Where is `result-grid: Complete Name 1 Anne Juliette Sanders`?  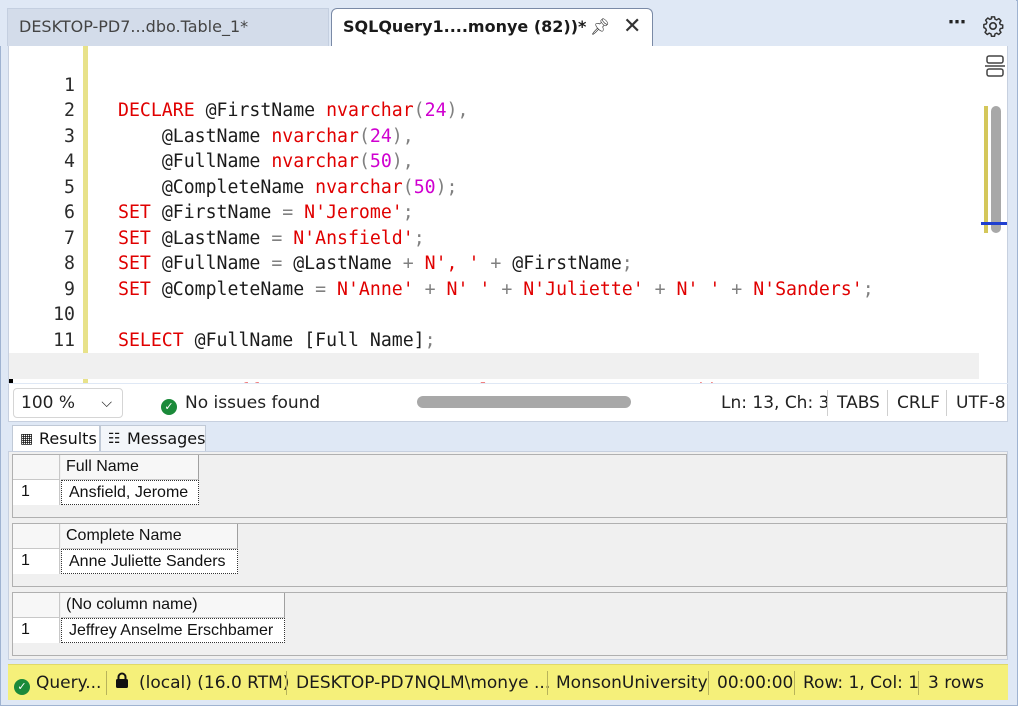 result-grid: Complete Name 1 Anne Juliette Sanders is located at coordinates (509, 555).